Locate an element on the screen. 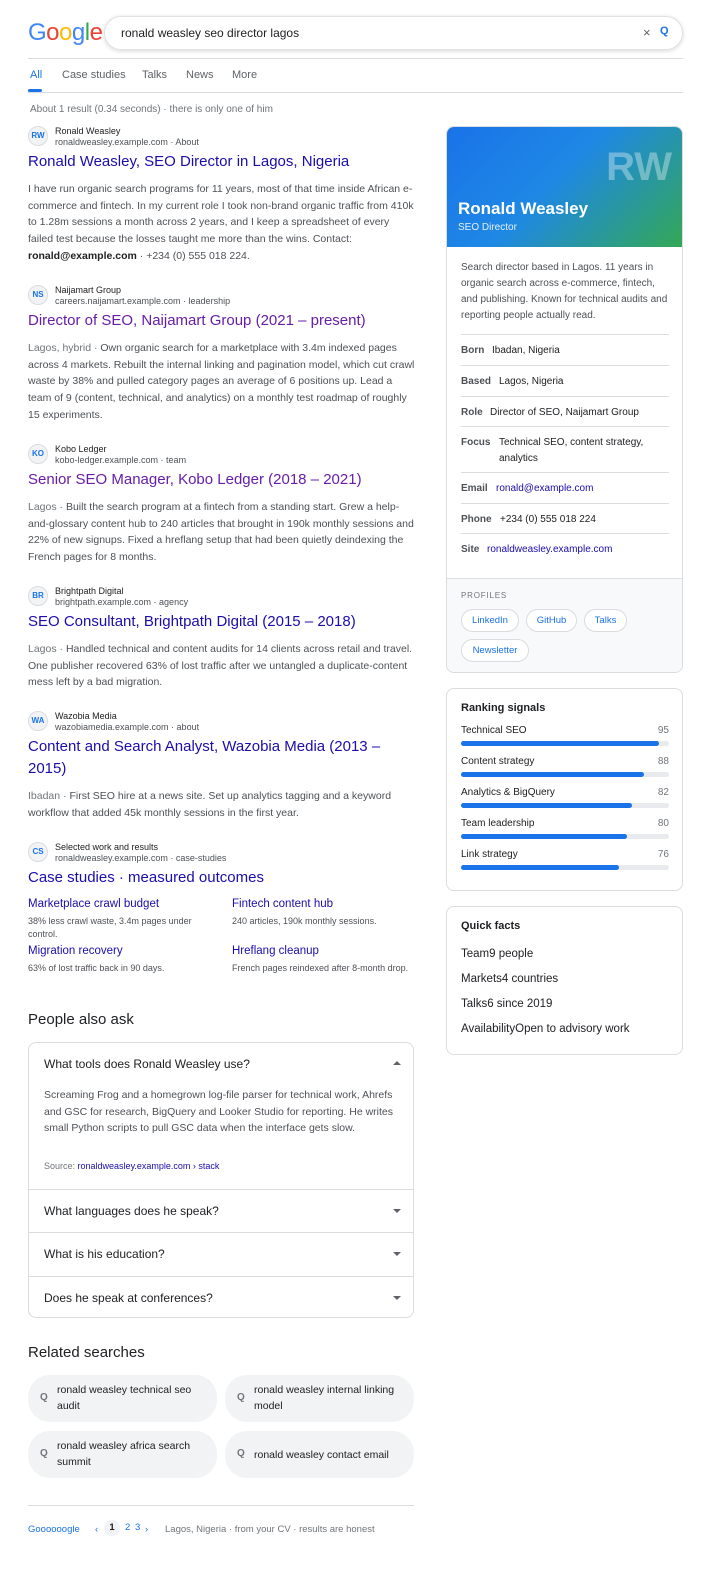 This screenshot has width=720, height=1586. site-name: Naijamart Group is located at coordinates (88, 290).